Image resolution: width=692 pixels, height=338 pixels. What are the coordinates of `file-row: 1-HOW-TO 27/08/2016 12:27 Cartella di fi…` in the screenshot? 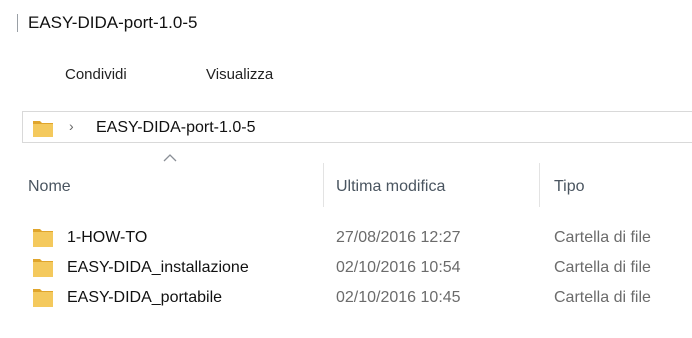 It's located at (357, 238).